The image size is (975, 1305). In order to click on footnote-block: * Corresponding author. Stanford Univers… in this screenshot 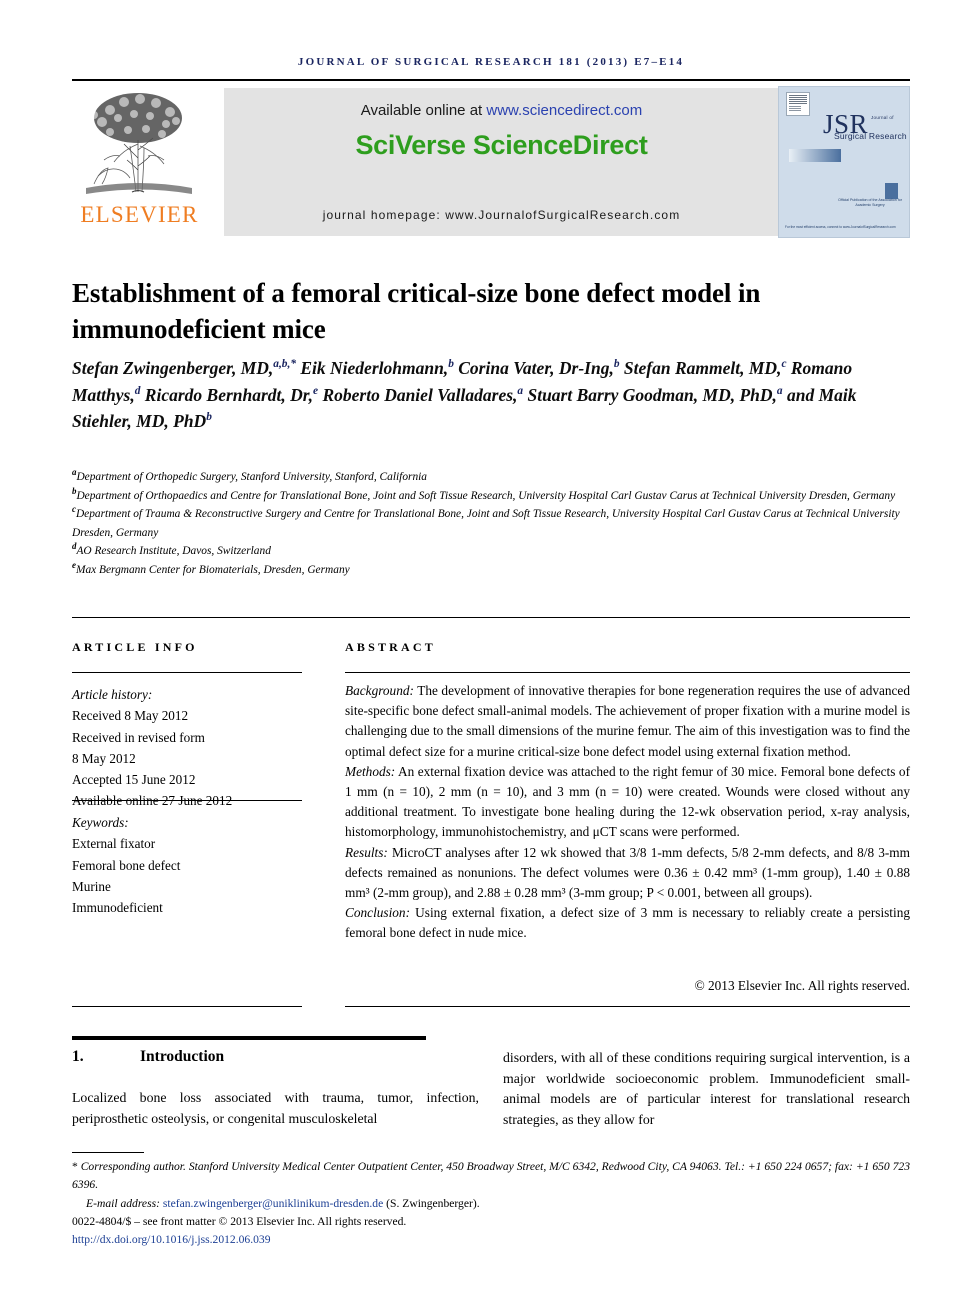, I will do `click(491, 1204)`.